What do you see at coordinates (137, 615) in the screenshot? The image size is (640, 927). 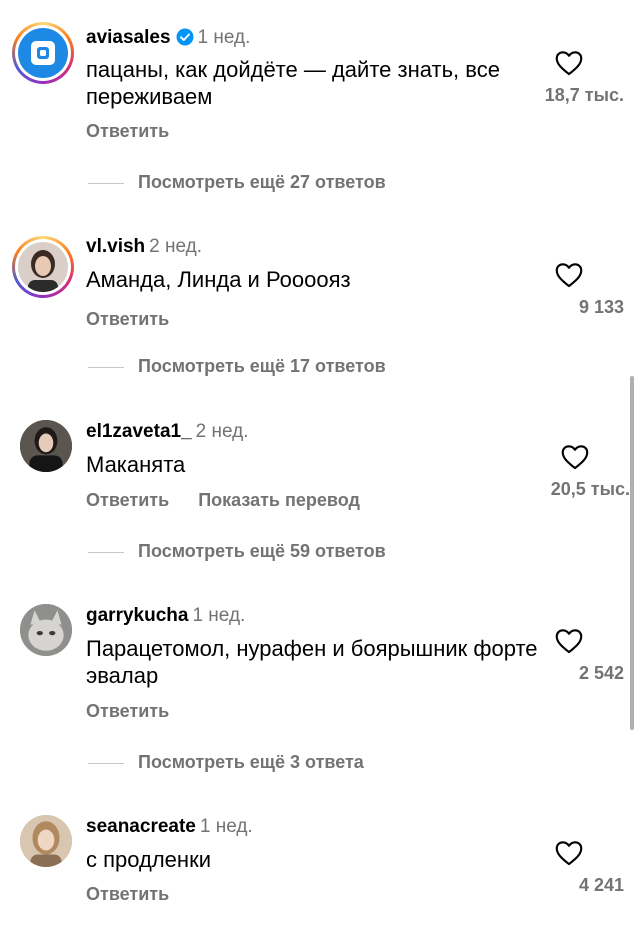 I see `username: garrykucha` at bounding box center [137, 615].